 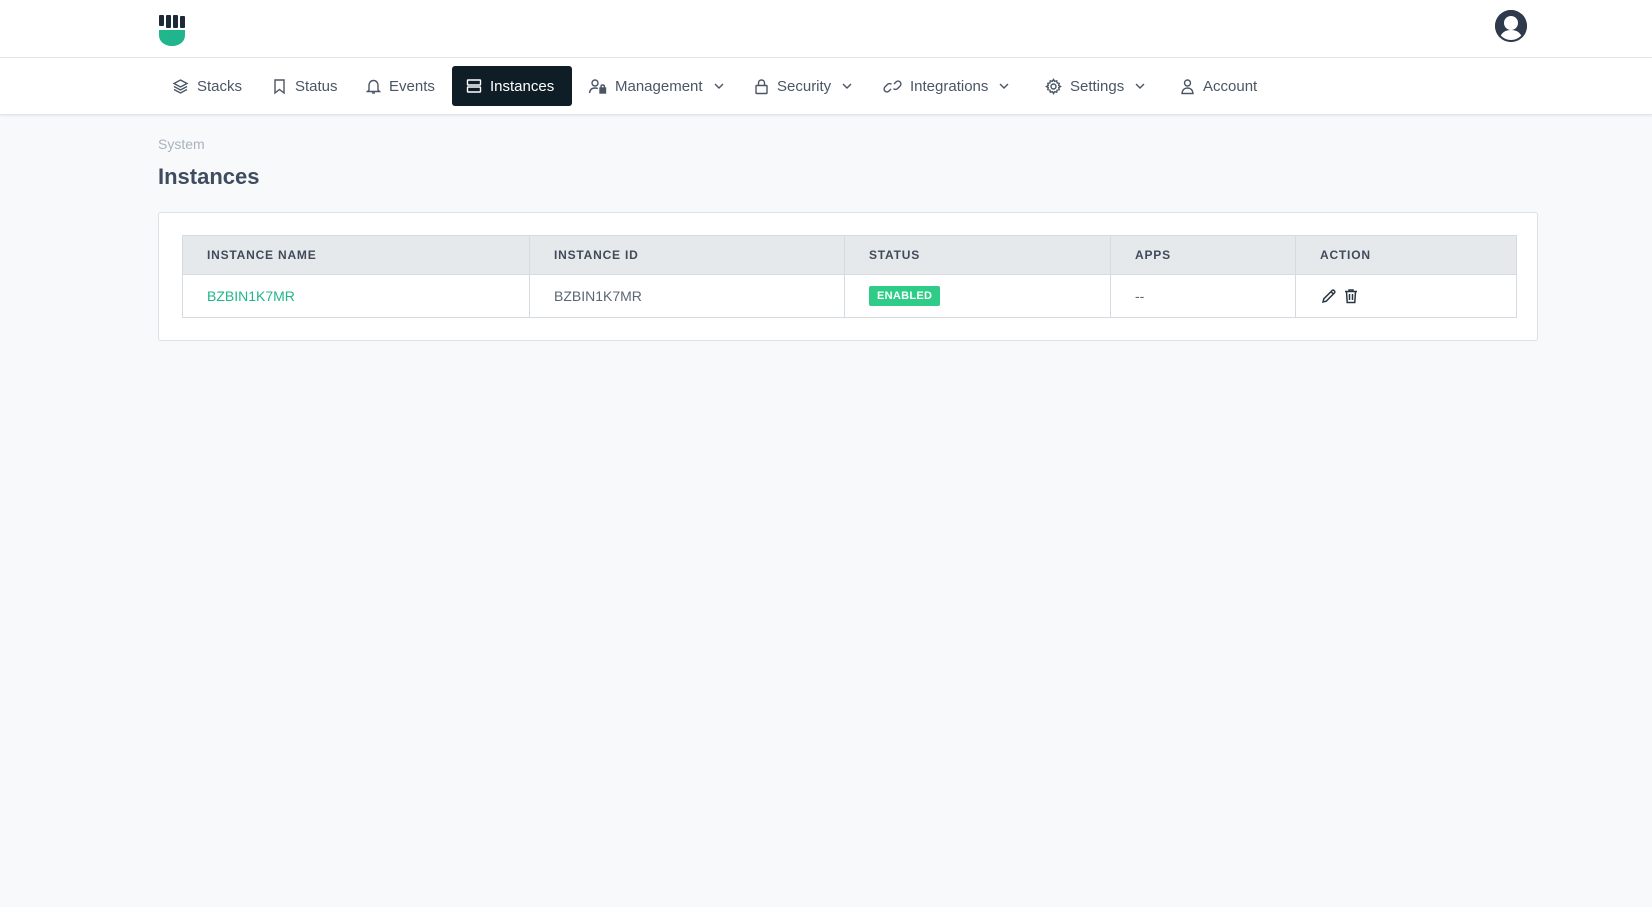 What do you see at coordinates (1230, 86) in the screenshot?
I see `nav-label-account: Account` at bounding box center [1230, 86].